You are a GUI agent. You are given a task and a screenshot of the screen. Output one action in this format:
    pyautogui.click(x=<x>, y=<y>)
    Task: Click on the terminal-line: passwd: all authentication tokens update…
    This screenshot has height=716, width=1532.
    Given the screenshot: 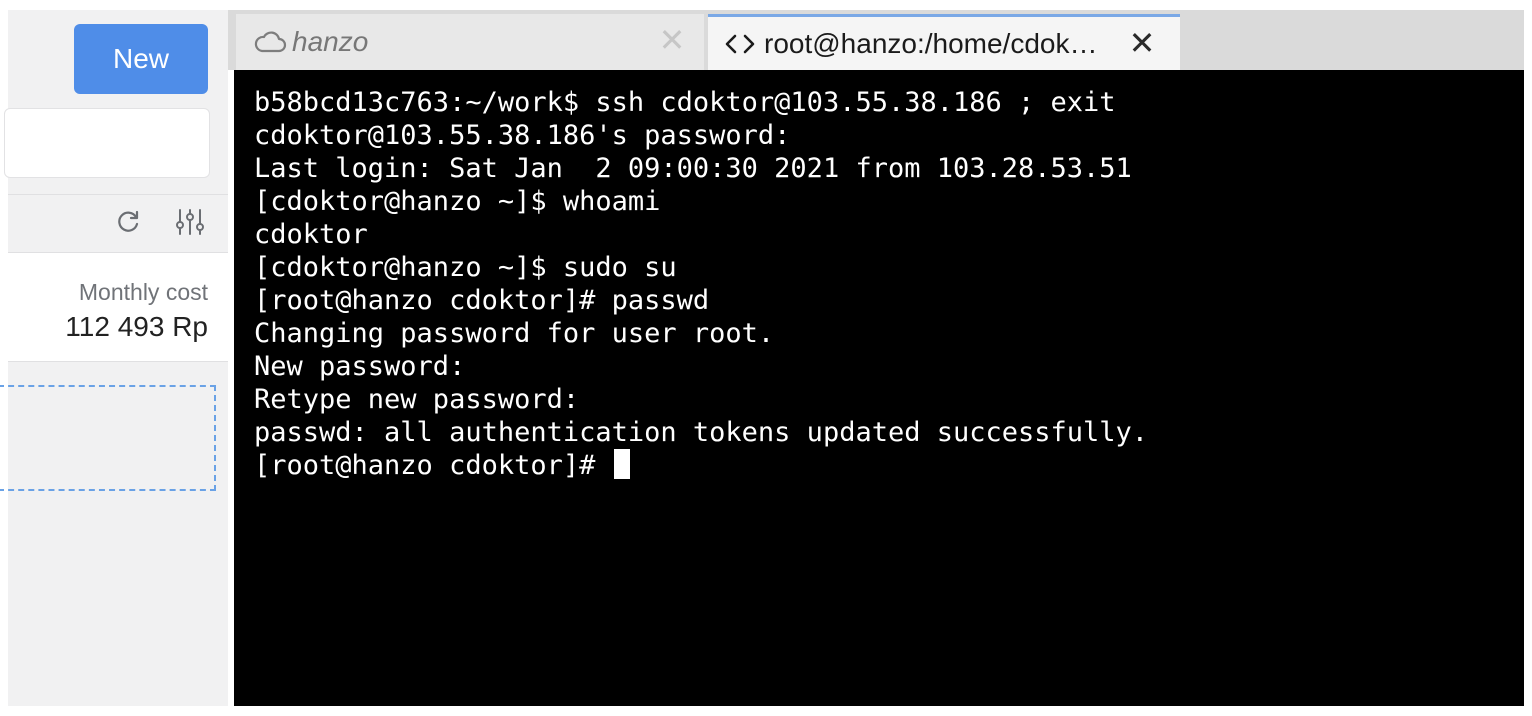 What is the action you would take?
    pyautogui.click(x=701, y=432)
    